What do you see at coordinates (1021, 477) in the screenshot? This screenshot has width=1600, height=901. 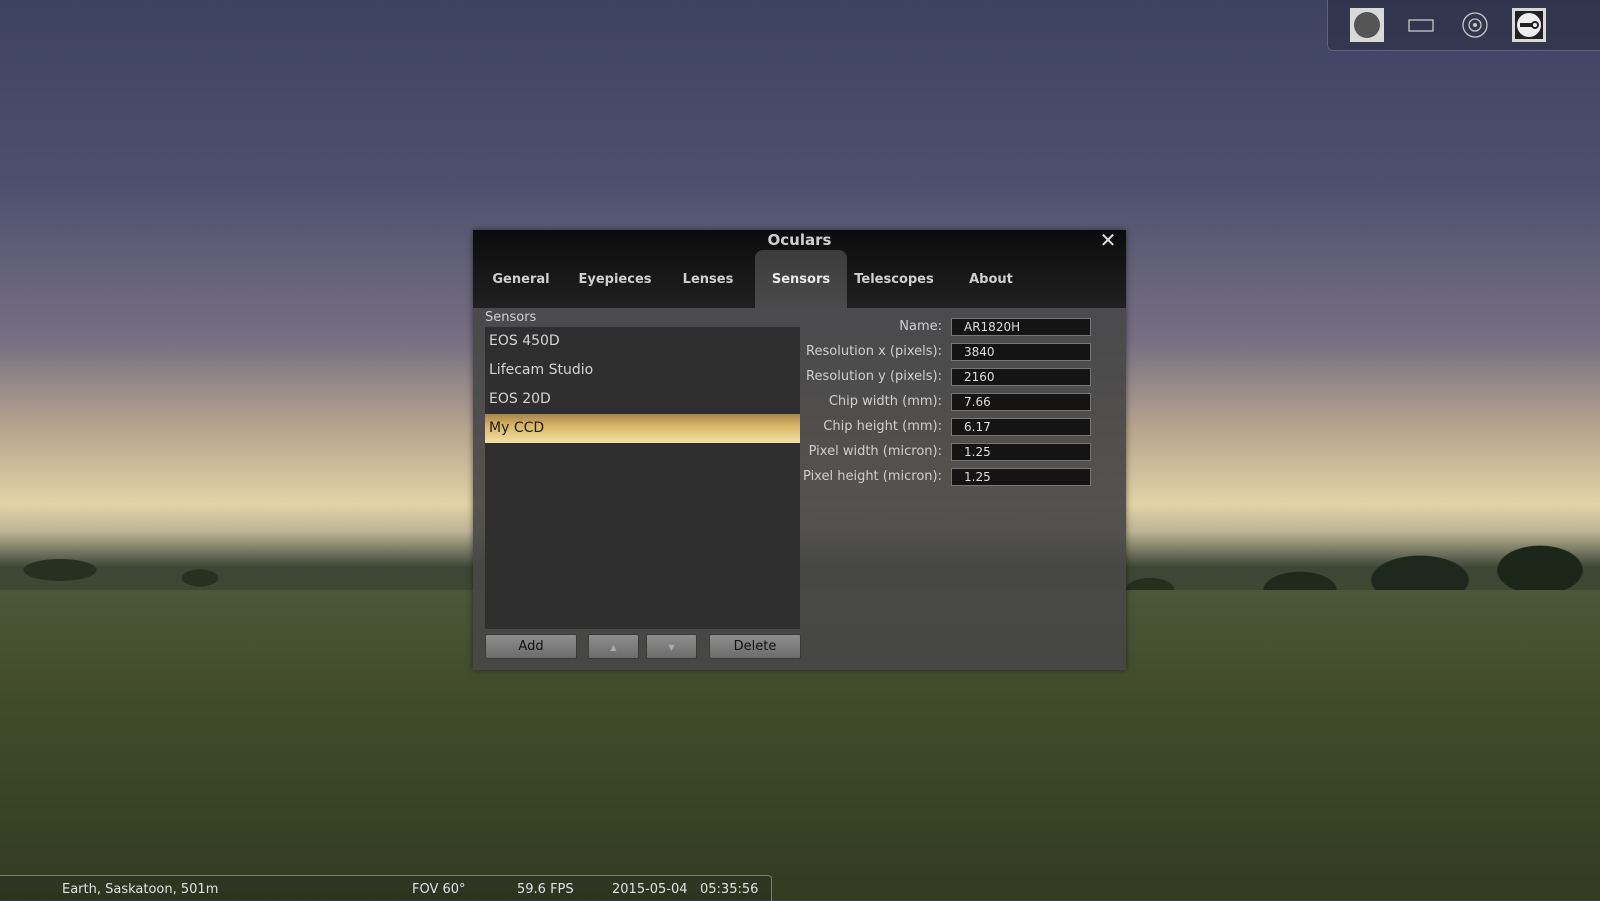 I see `pixel-height-input` at bounding box center [1021, 477].